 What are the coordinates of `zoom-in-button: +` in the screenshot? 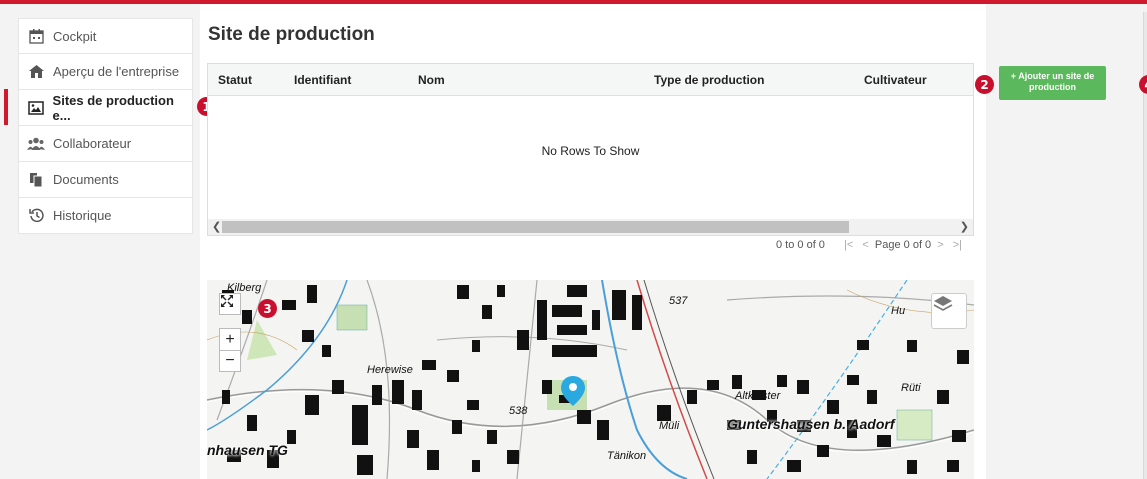 It's located at (230, 339).